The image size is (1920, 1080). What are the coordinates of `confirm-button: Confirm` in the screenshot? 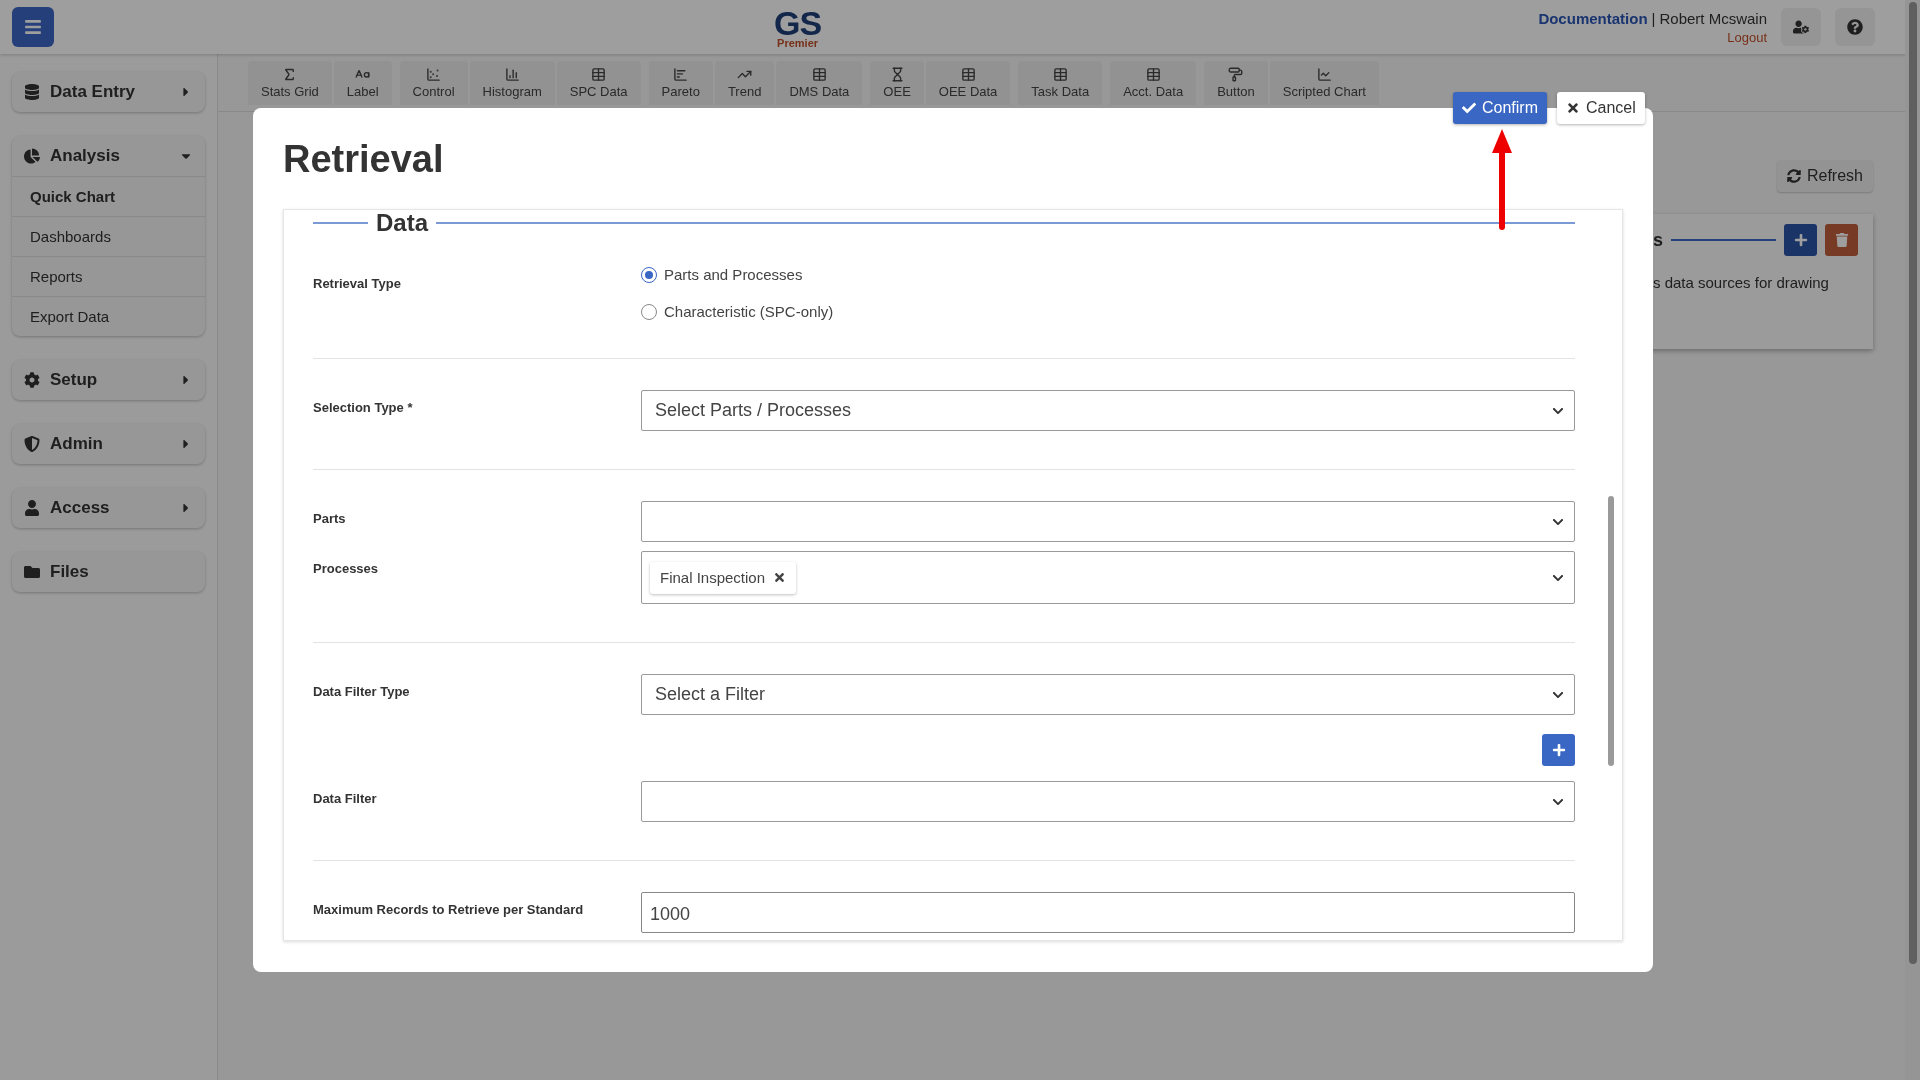 It's located at (1500, 108).